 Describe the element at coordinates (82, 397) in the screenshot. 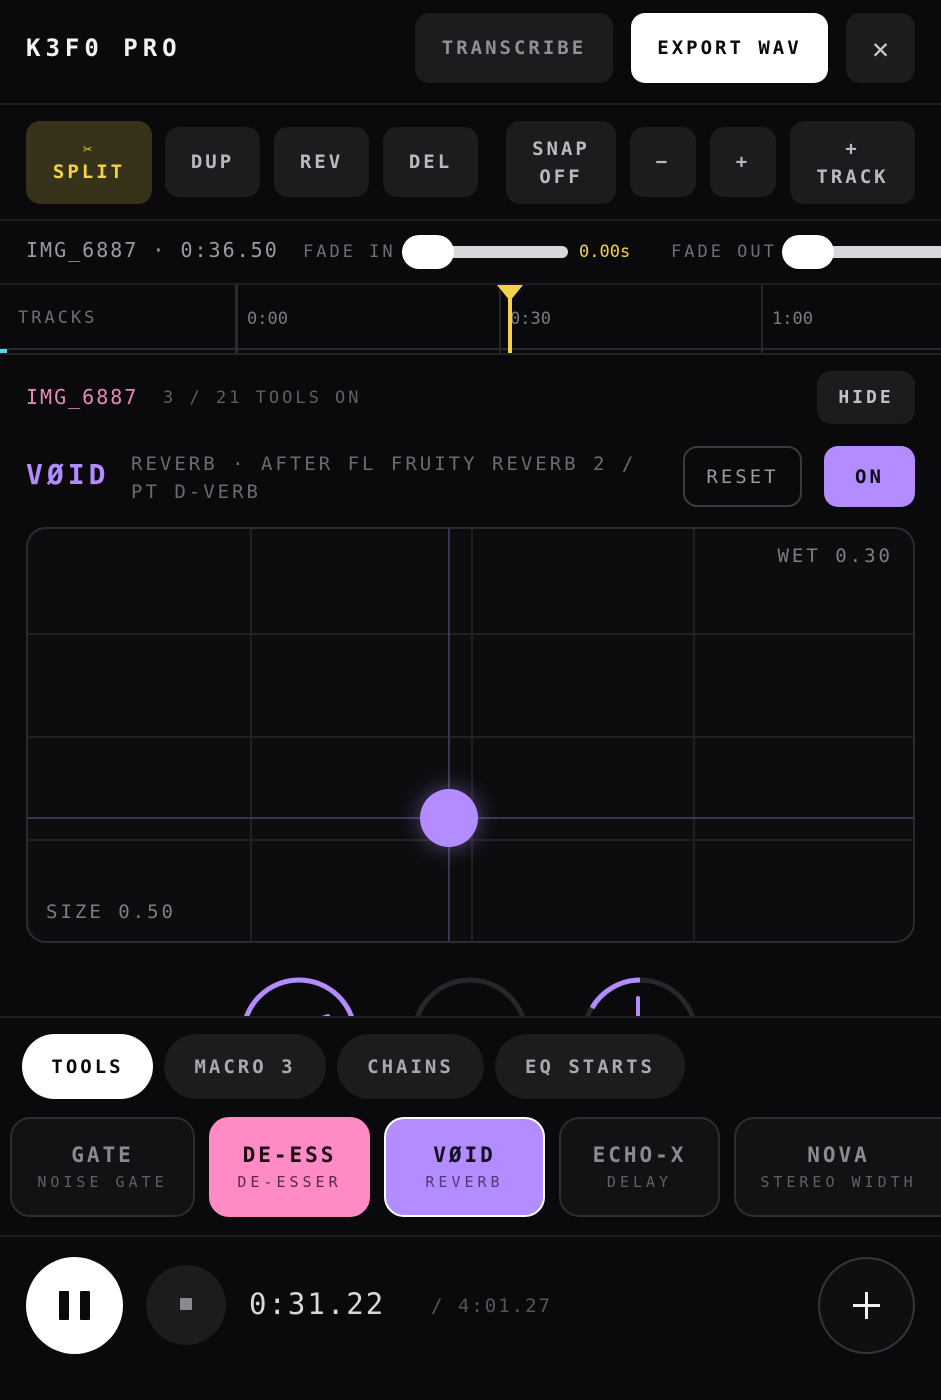

I see `selected-clip-name: IMG_6887` at that location.